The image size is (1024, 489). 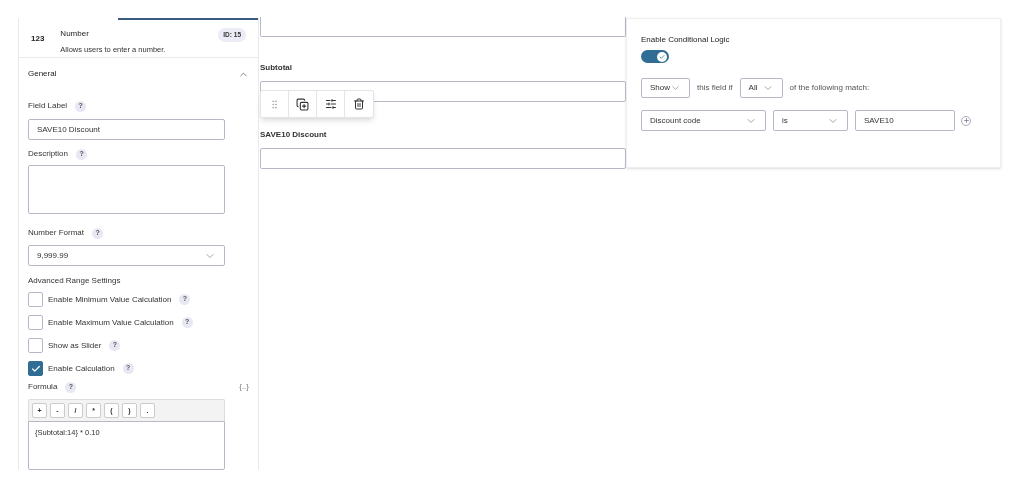 What do you see at coordinates (294, 135) in the screenshot?
I see `form-field-label: SAVE10 Discount` at bounding box center [294, 135].